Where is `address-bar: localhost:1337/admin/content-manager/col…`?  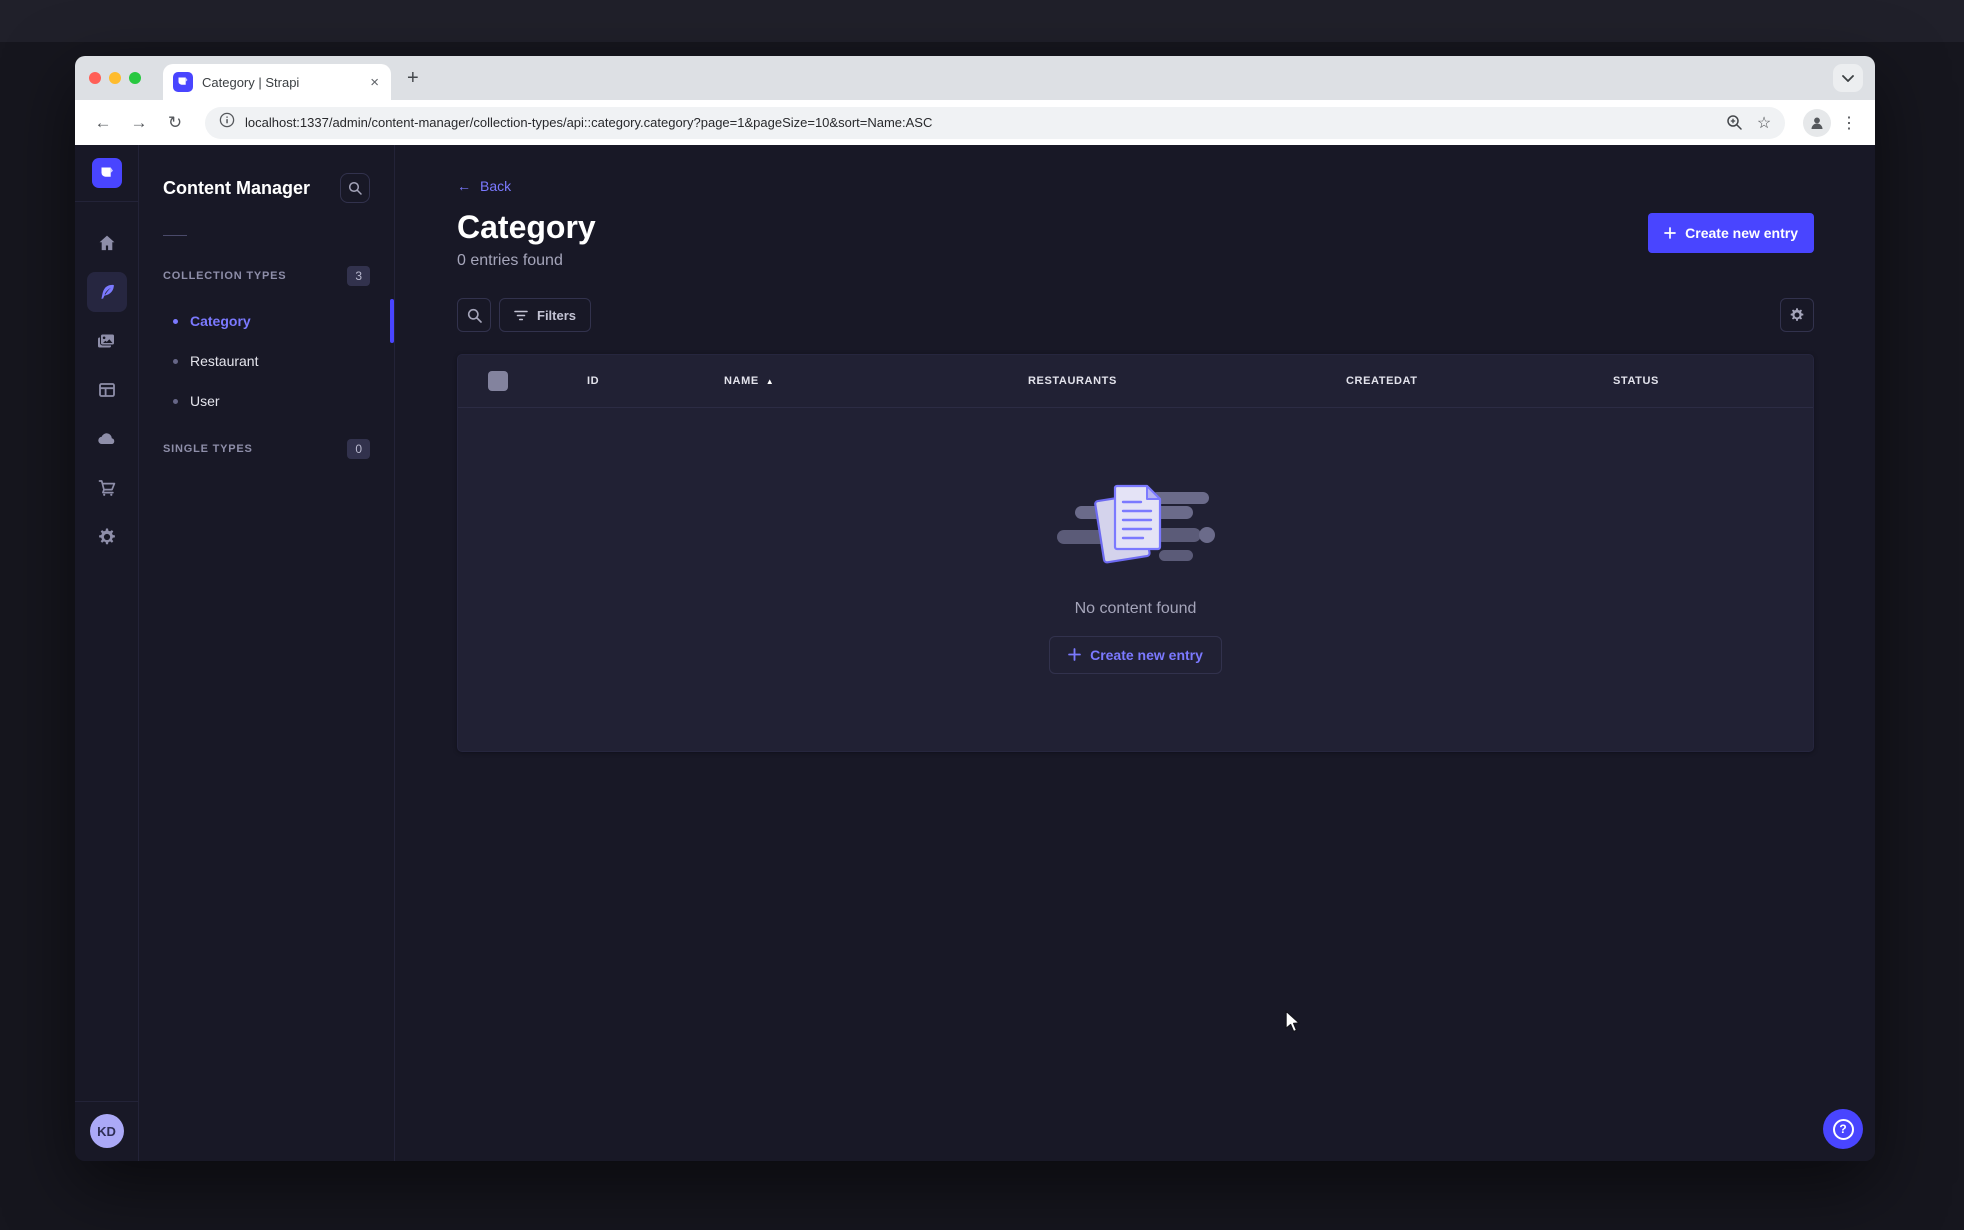
address-bar: localhost:1337/admin/content-manager/col… is located at coordinates (995, 122).